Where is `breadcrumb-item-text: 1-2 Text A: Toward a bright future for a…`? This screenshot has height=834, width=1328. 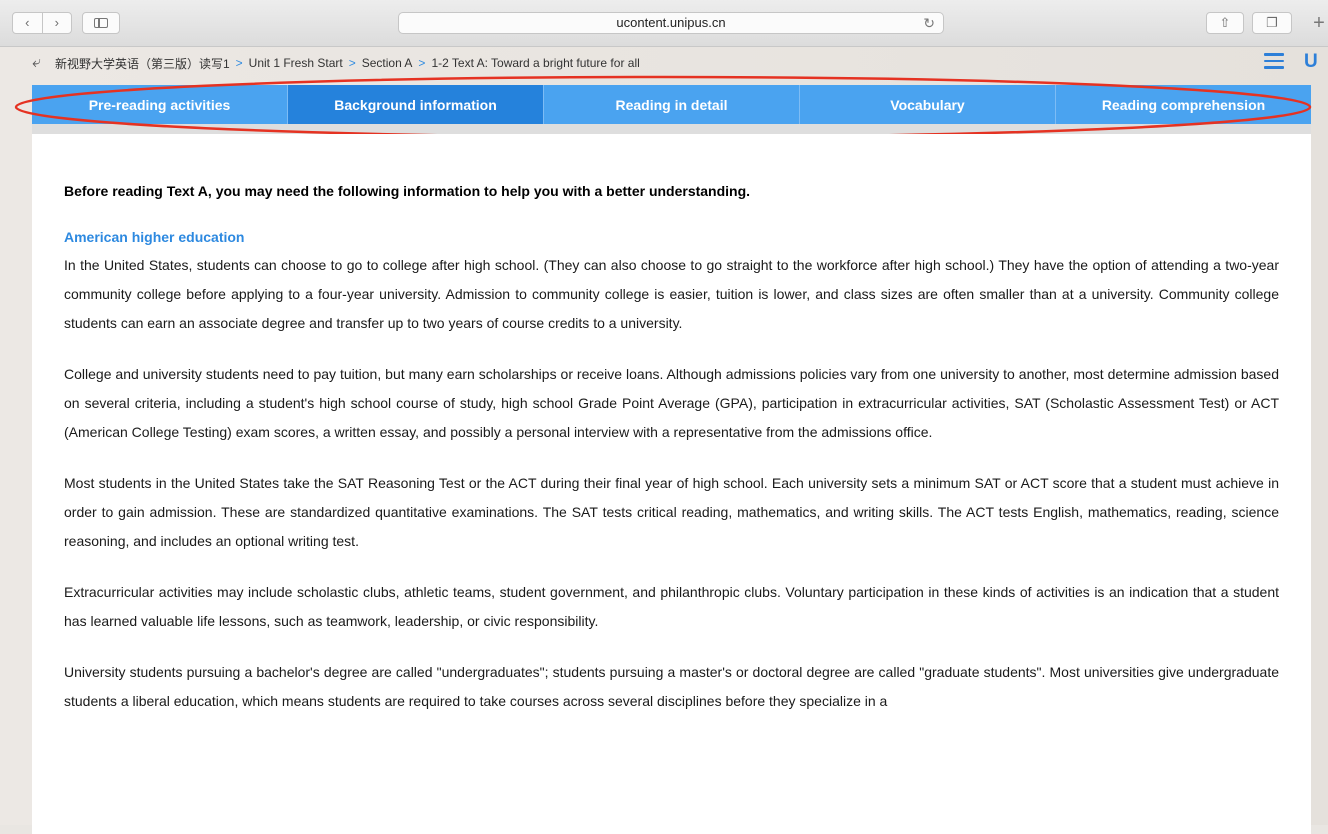
breadcrumb-item-text: 1-2 Text A: Toward a bright future for a… is located at coordinates (535, 63).